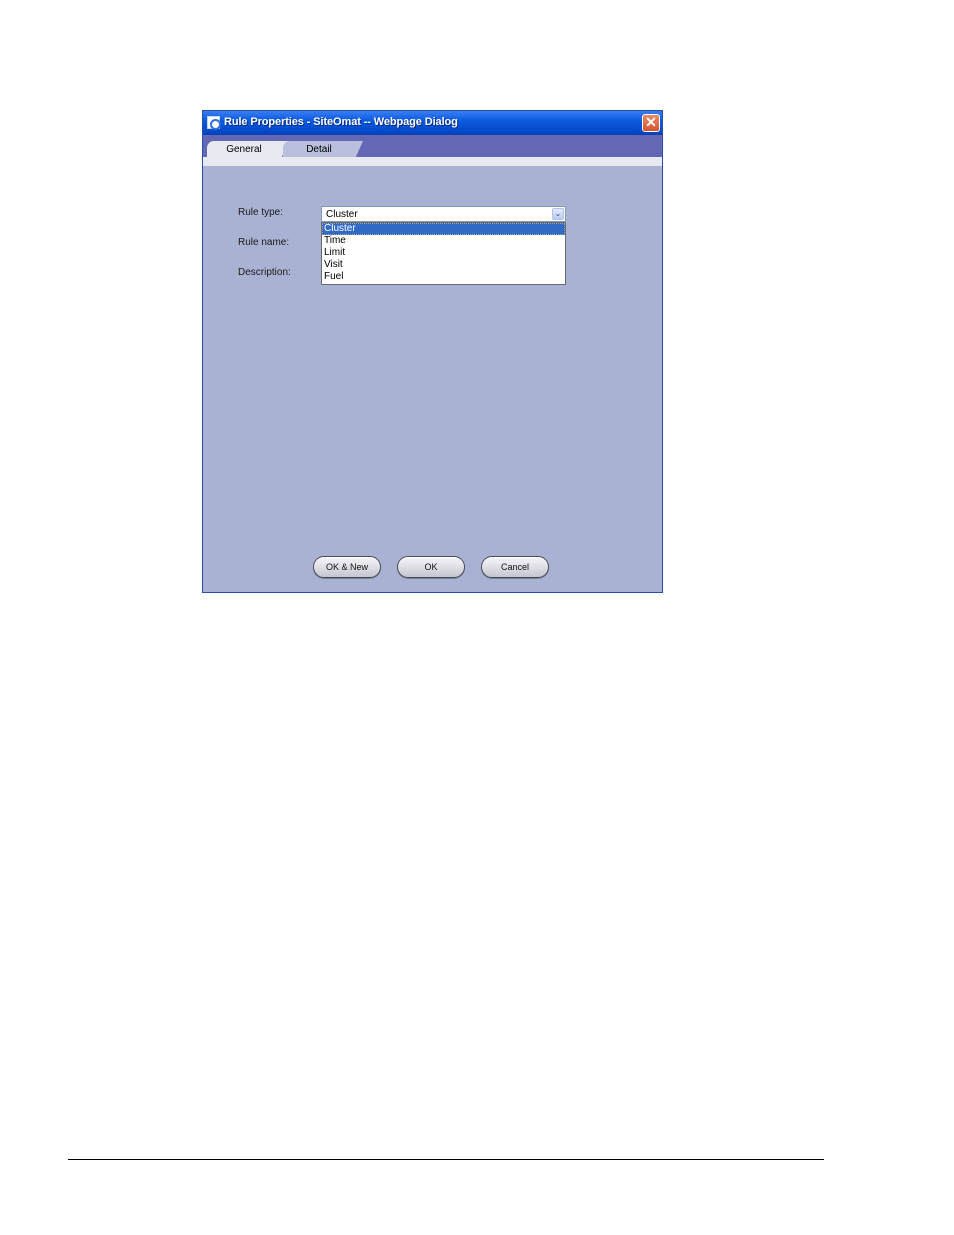 The height and width of the screenshot is (1235, 954). I want to click on cancel-button: Cancel, so click(515, 567).